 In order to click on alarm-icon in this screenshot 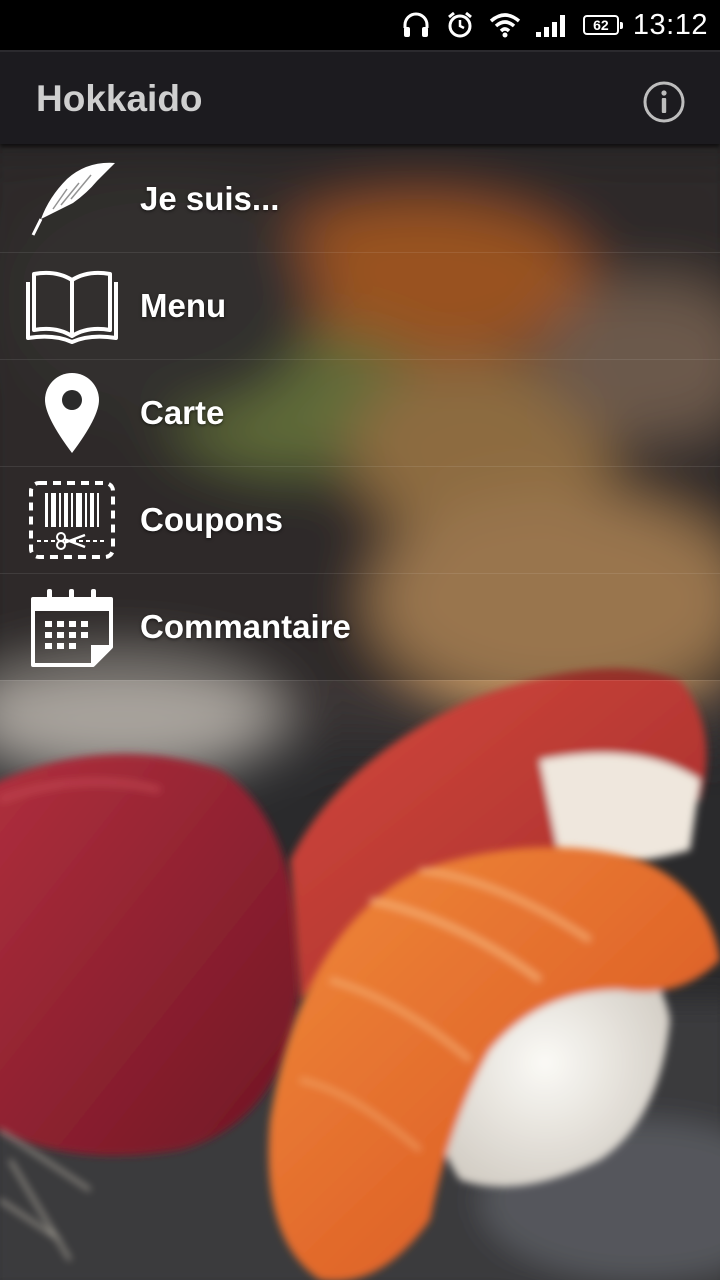, I will do `click(460, 25)`.